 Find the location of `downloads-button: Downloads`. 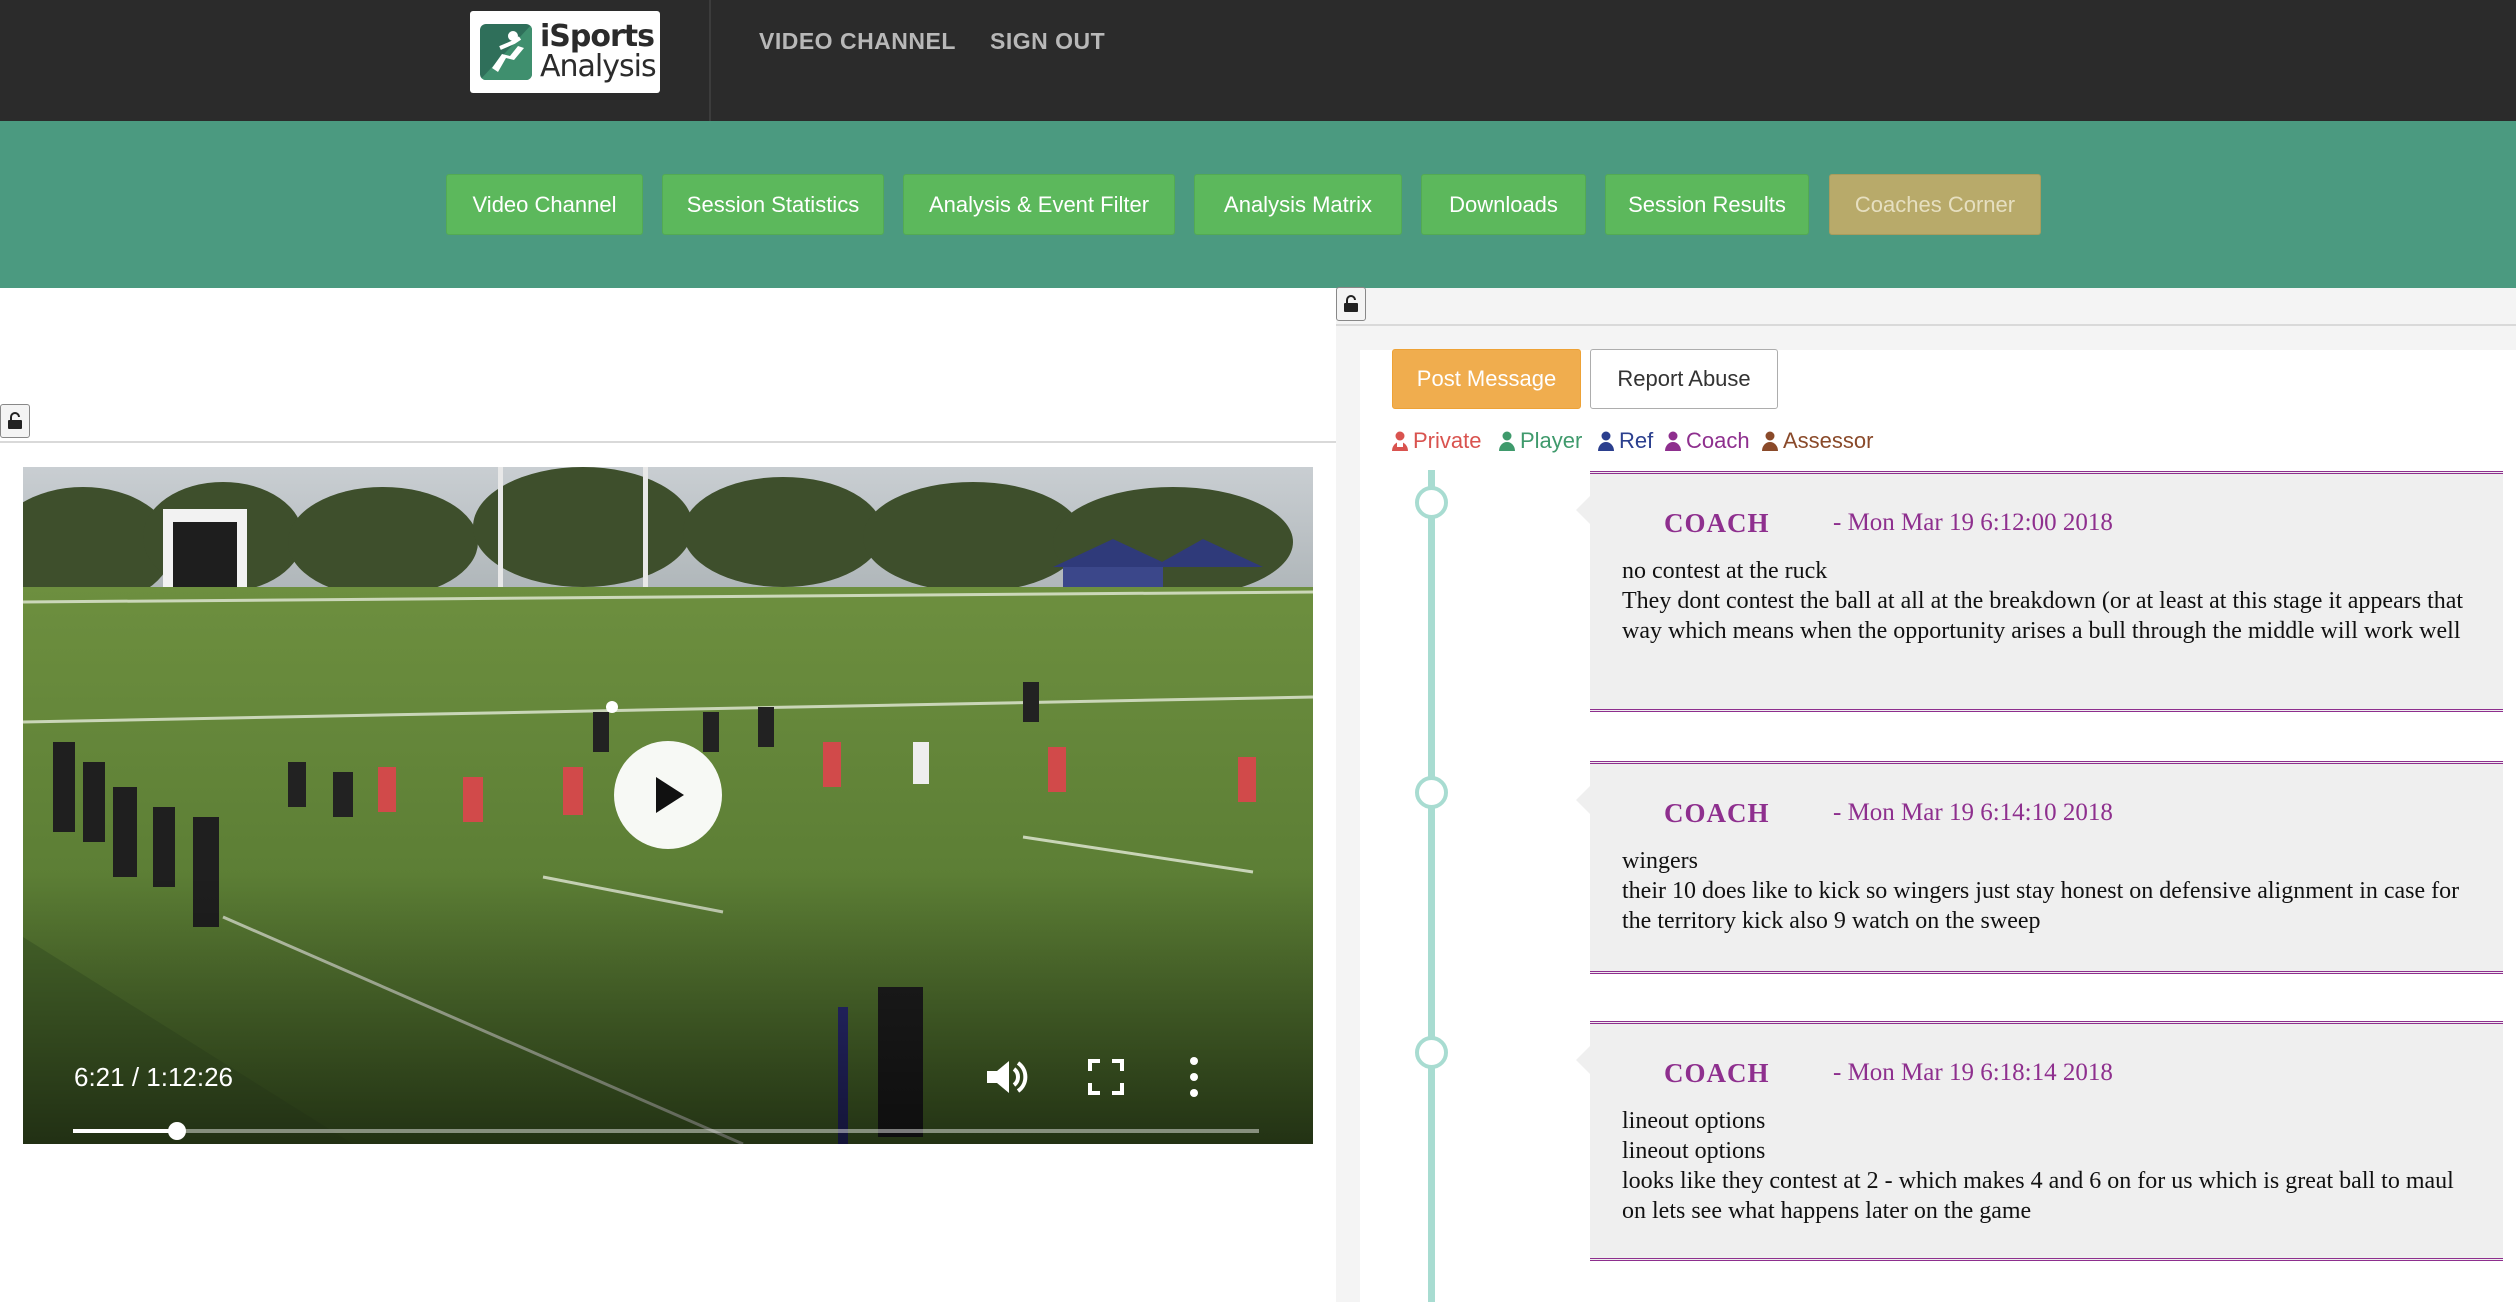

downloads-button: Downloads is located at coordinates (1503, 204).